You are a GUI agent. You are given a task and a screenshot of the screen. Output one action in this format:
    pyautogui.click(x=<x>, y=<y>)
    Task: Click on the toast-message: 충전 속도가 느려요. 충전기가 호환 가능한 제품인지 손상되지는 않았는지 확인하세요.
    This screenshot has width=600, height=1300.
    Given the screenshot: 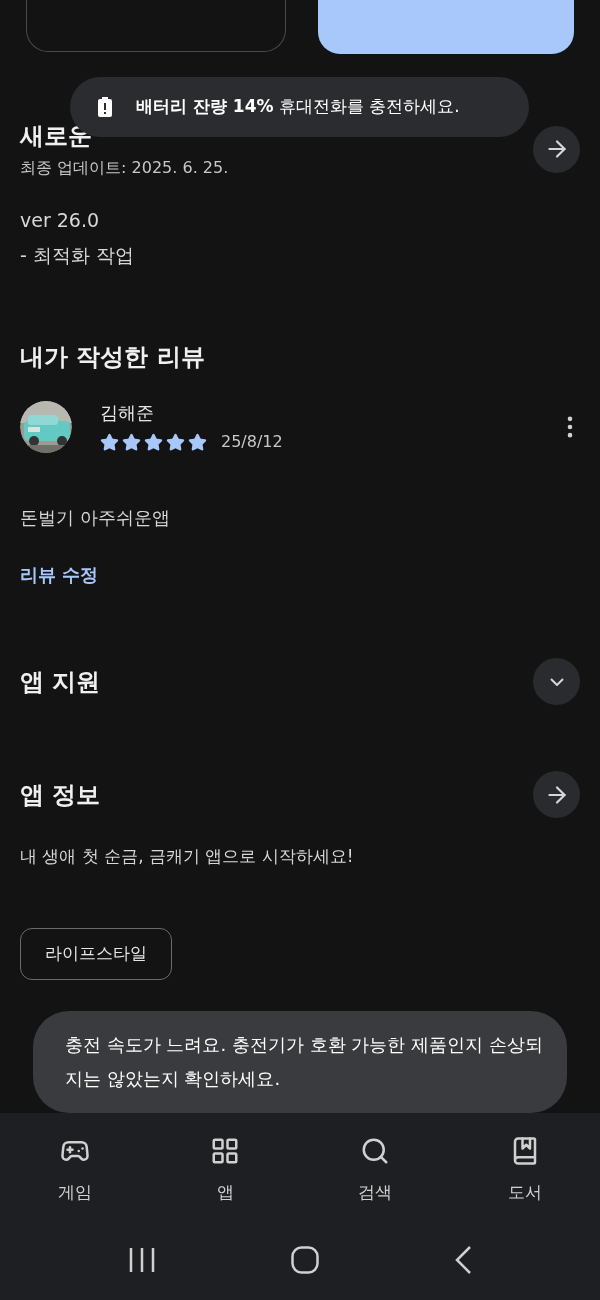 What is the action you would take?
    pyautogui.click(x=304, y=1062)
    